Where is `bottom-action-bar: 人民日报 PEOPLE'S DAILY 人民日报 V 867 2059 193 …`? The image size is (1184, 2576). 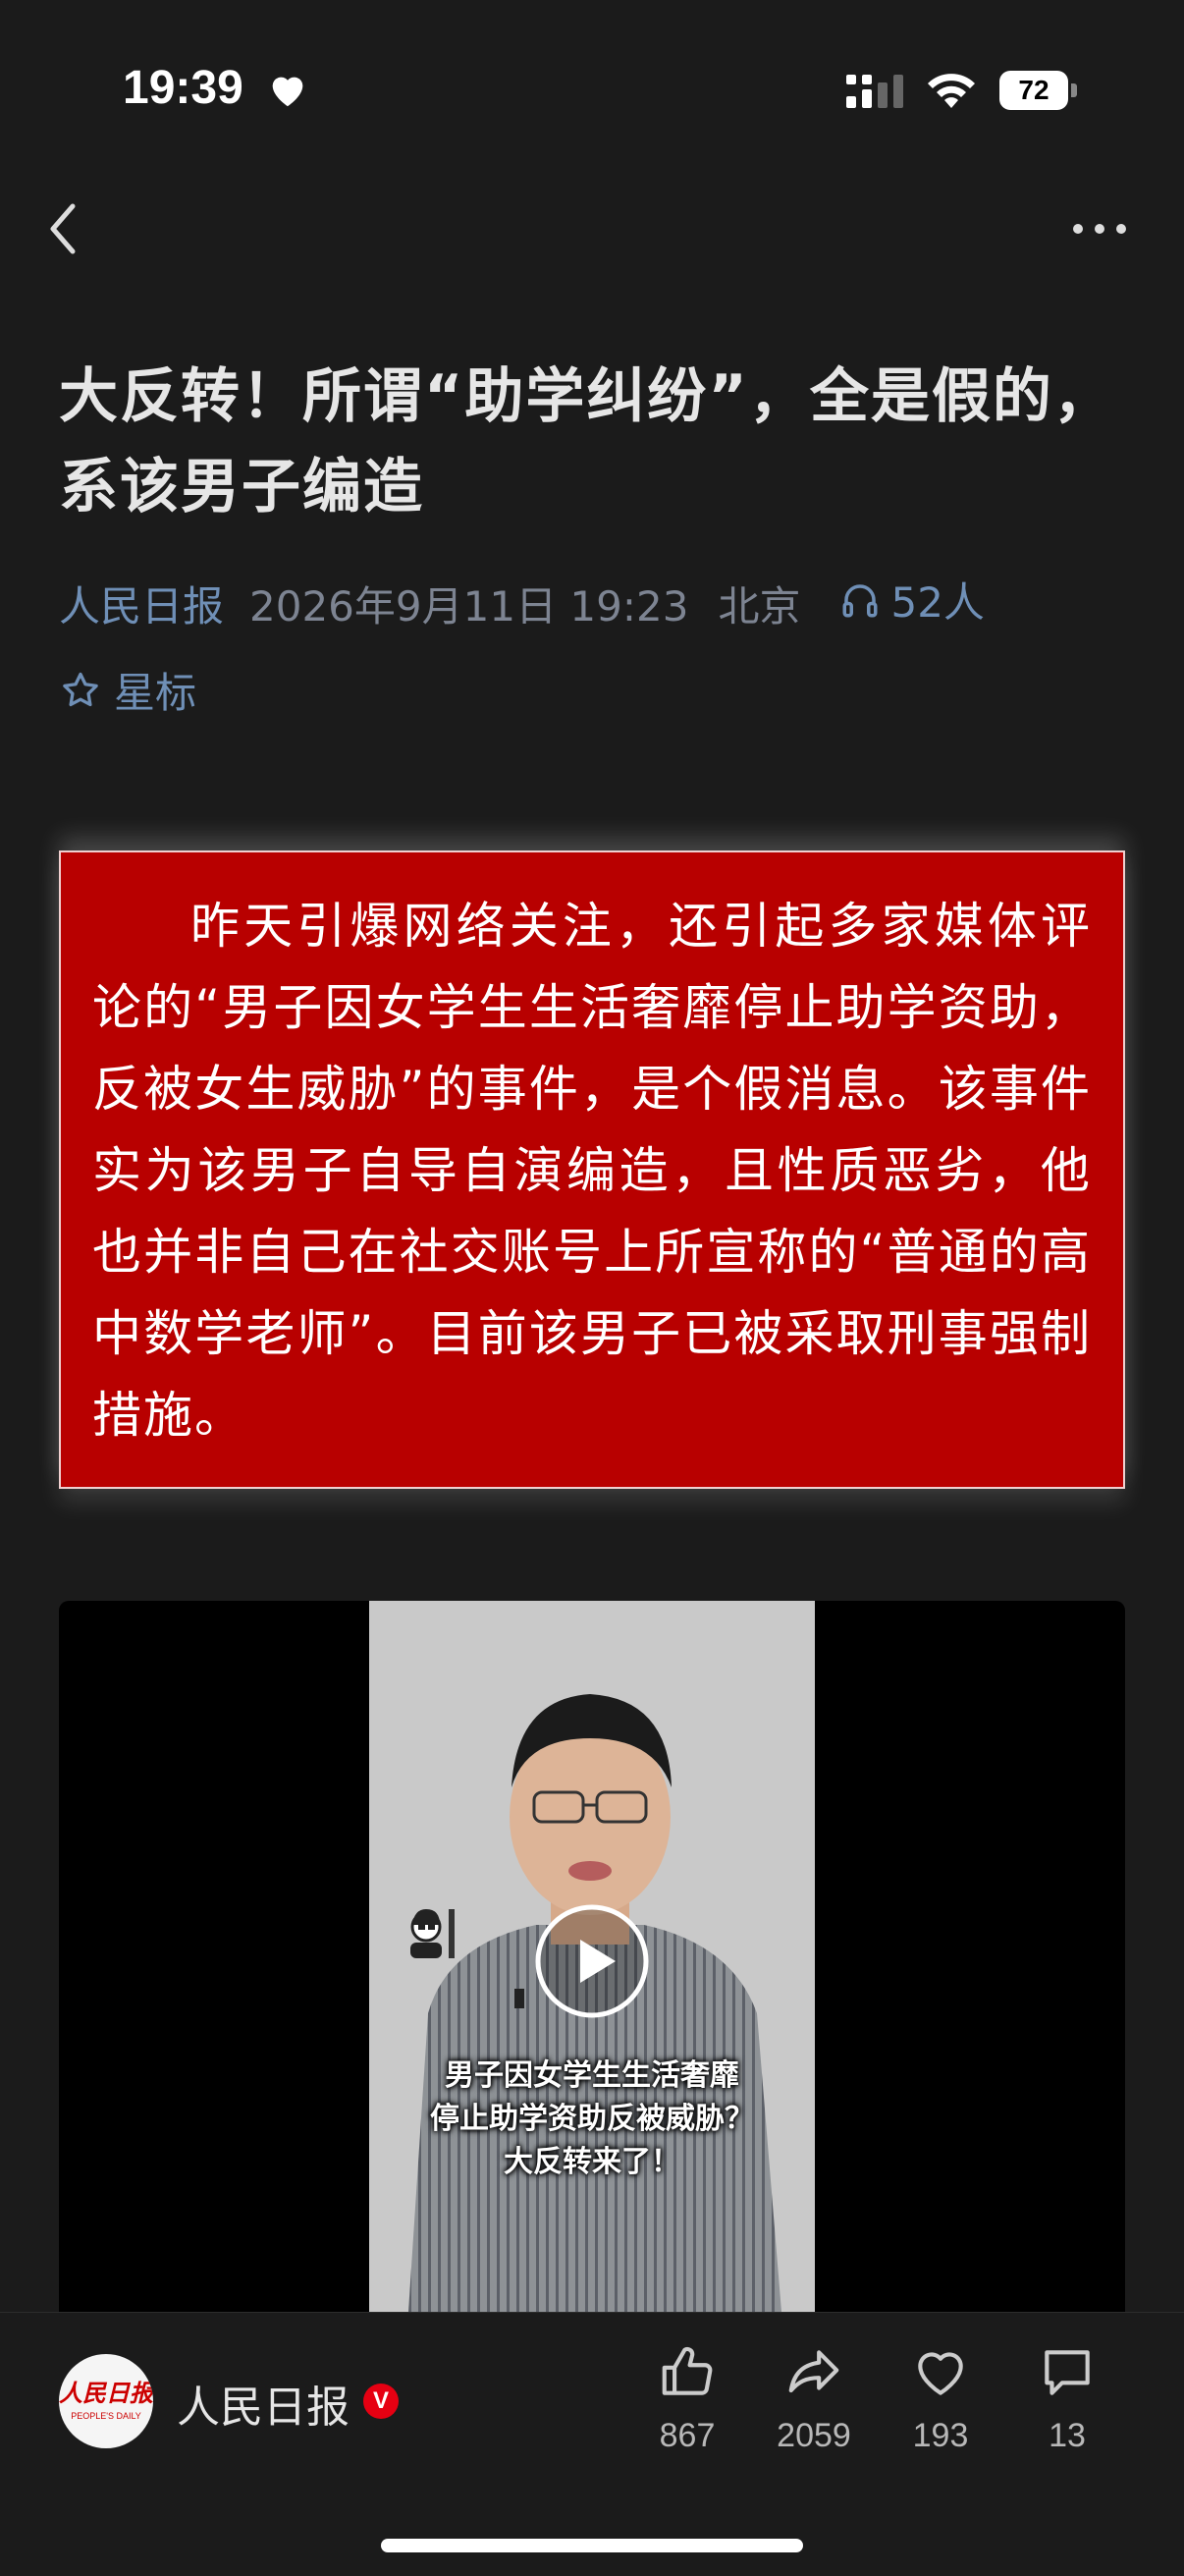 bottom-action-bar: 人民日报 PEOPLE'S DAILY 人民日报 V 867 2059 193 … is located at coordinates (592, 2444).